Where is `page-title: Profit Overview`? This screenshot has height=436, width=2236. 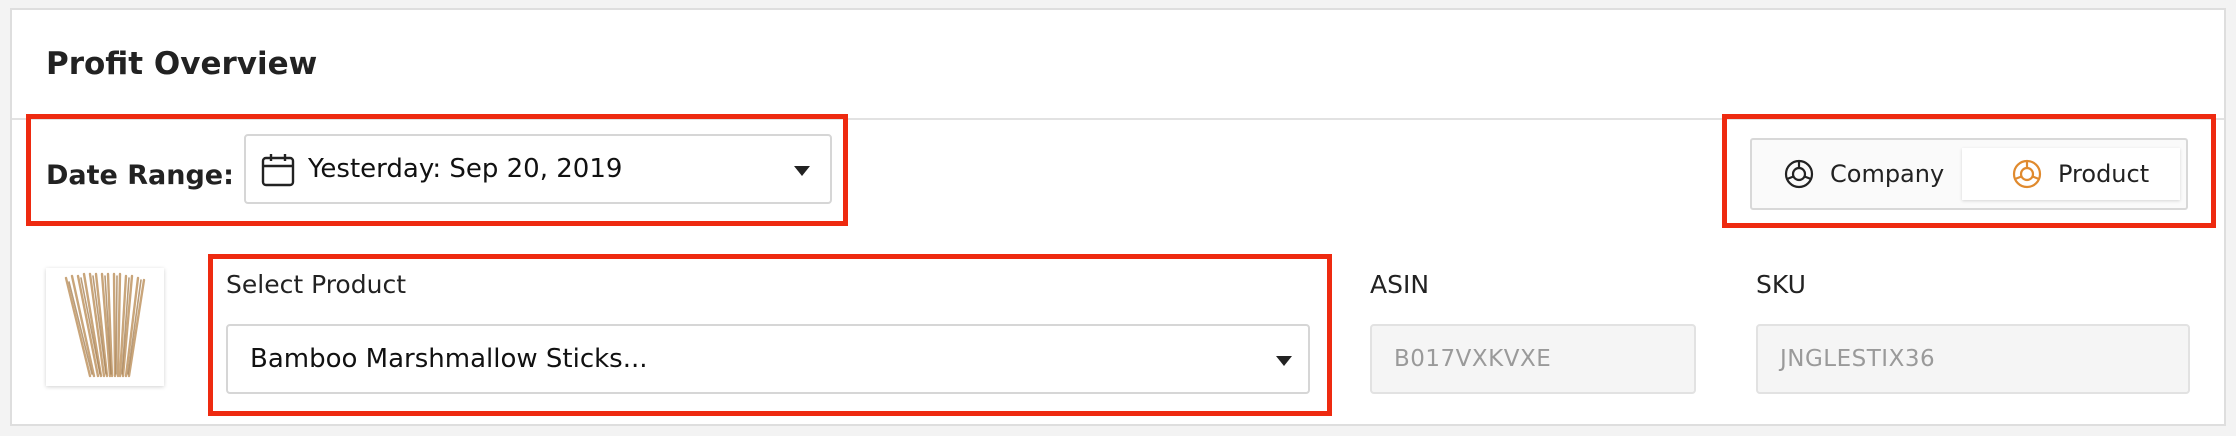 page-title: Profit Overview is located at coordinates (182, 64).